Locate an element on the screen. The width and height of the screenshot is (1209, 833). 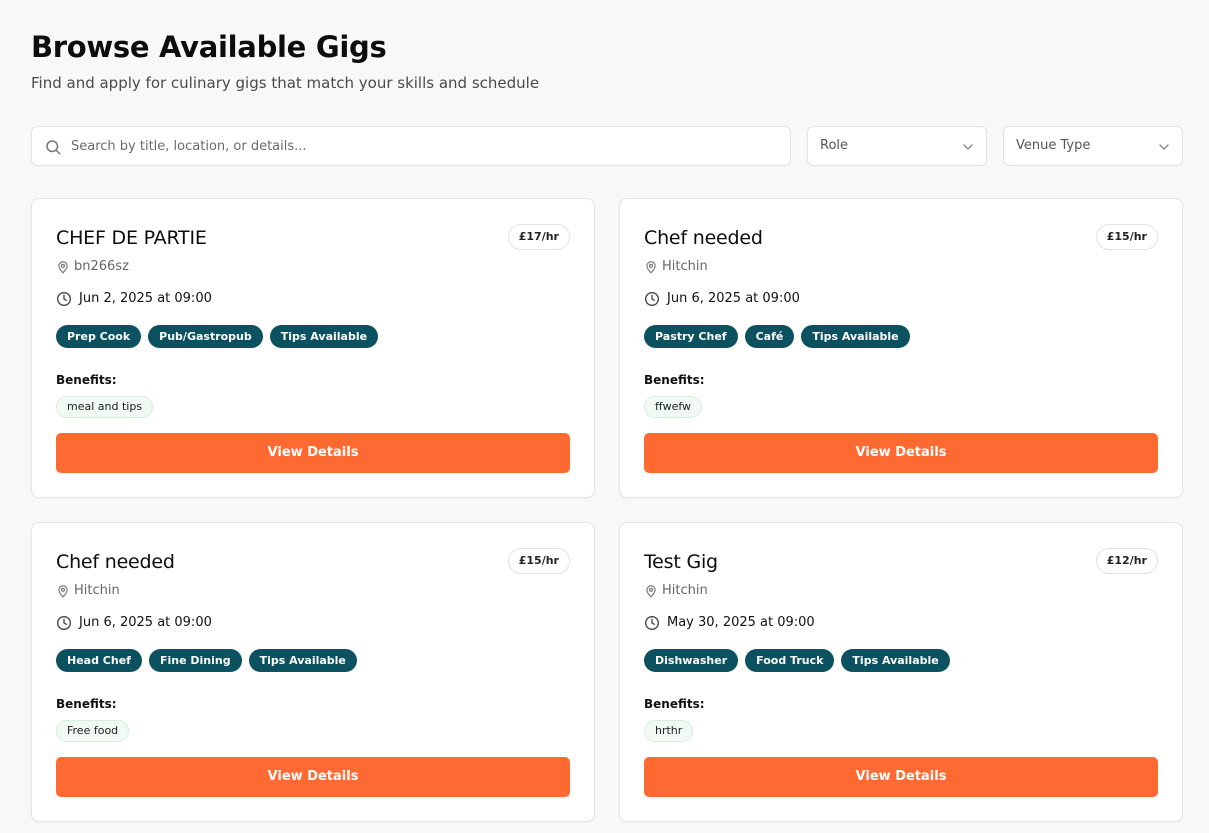
role-tag: Head Chef is located at coordinates (99, 660).